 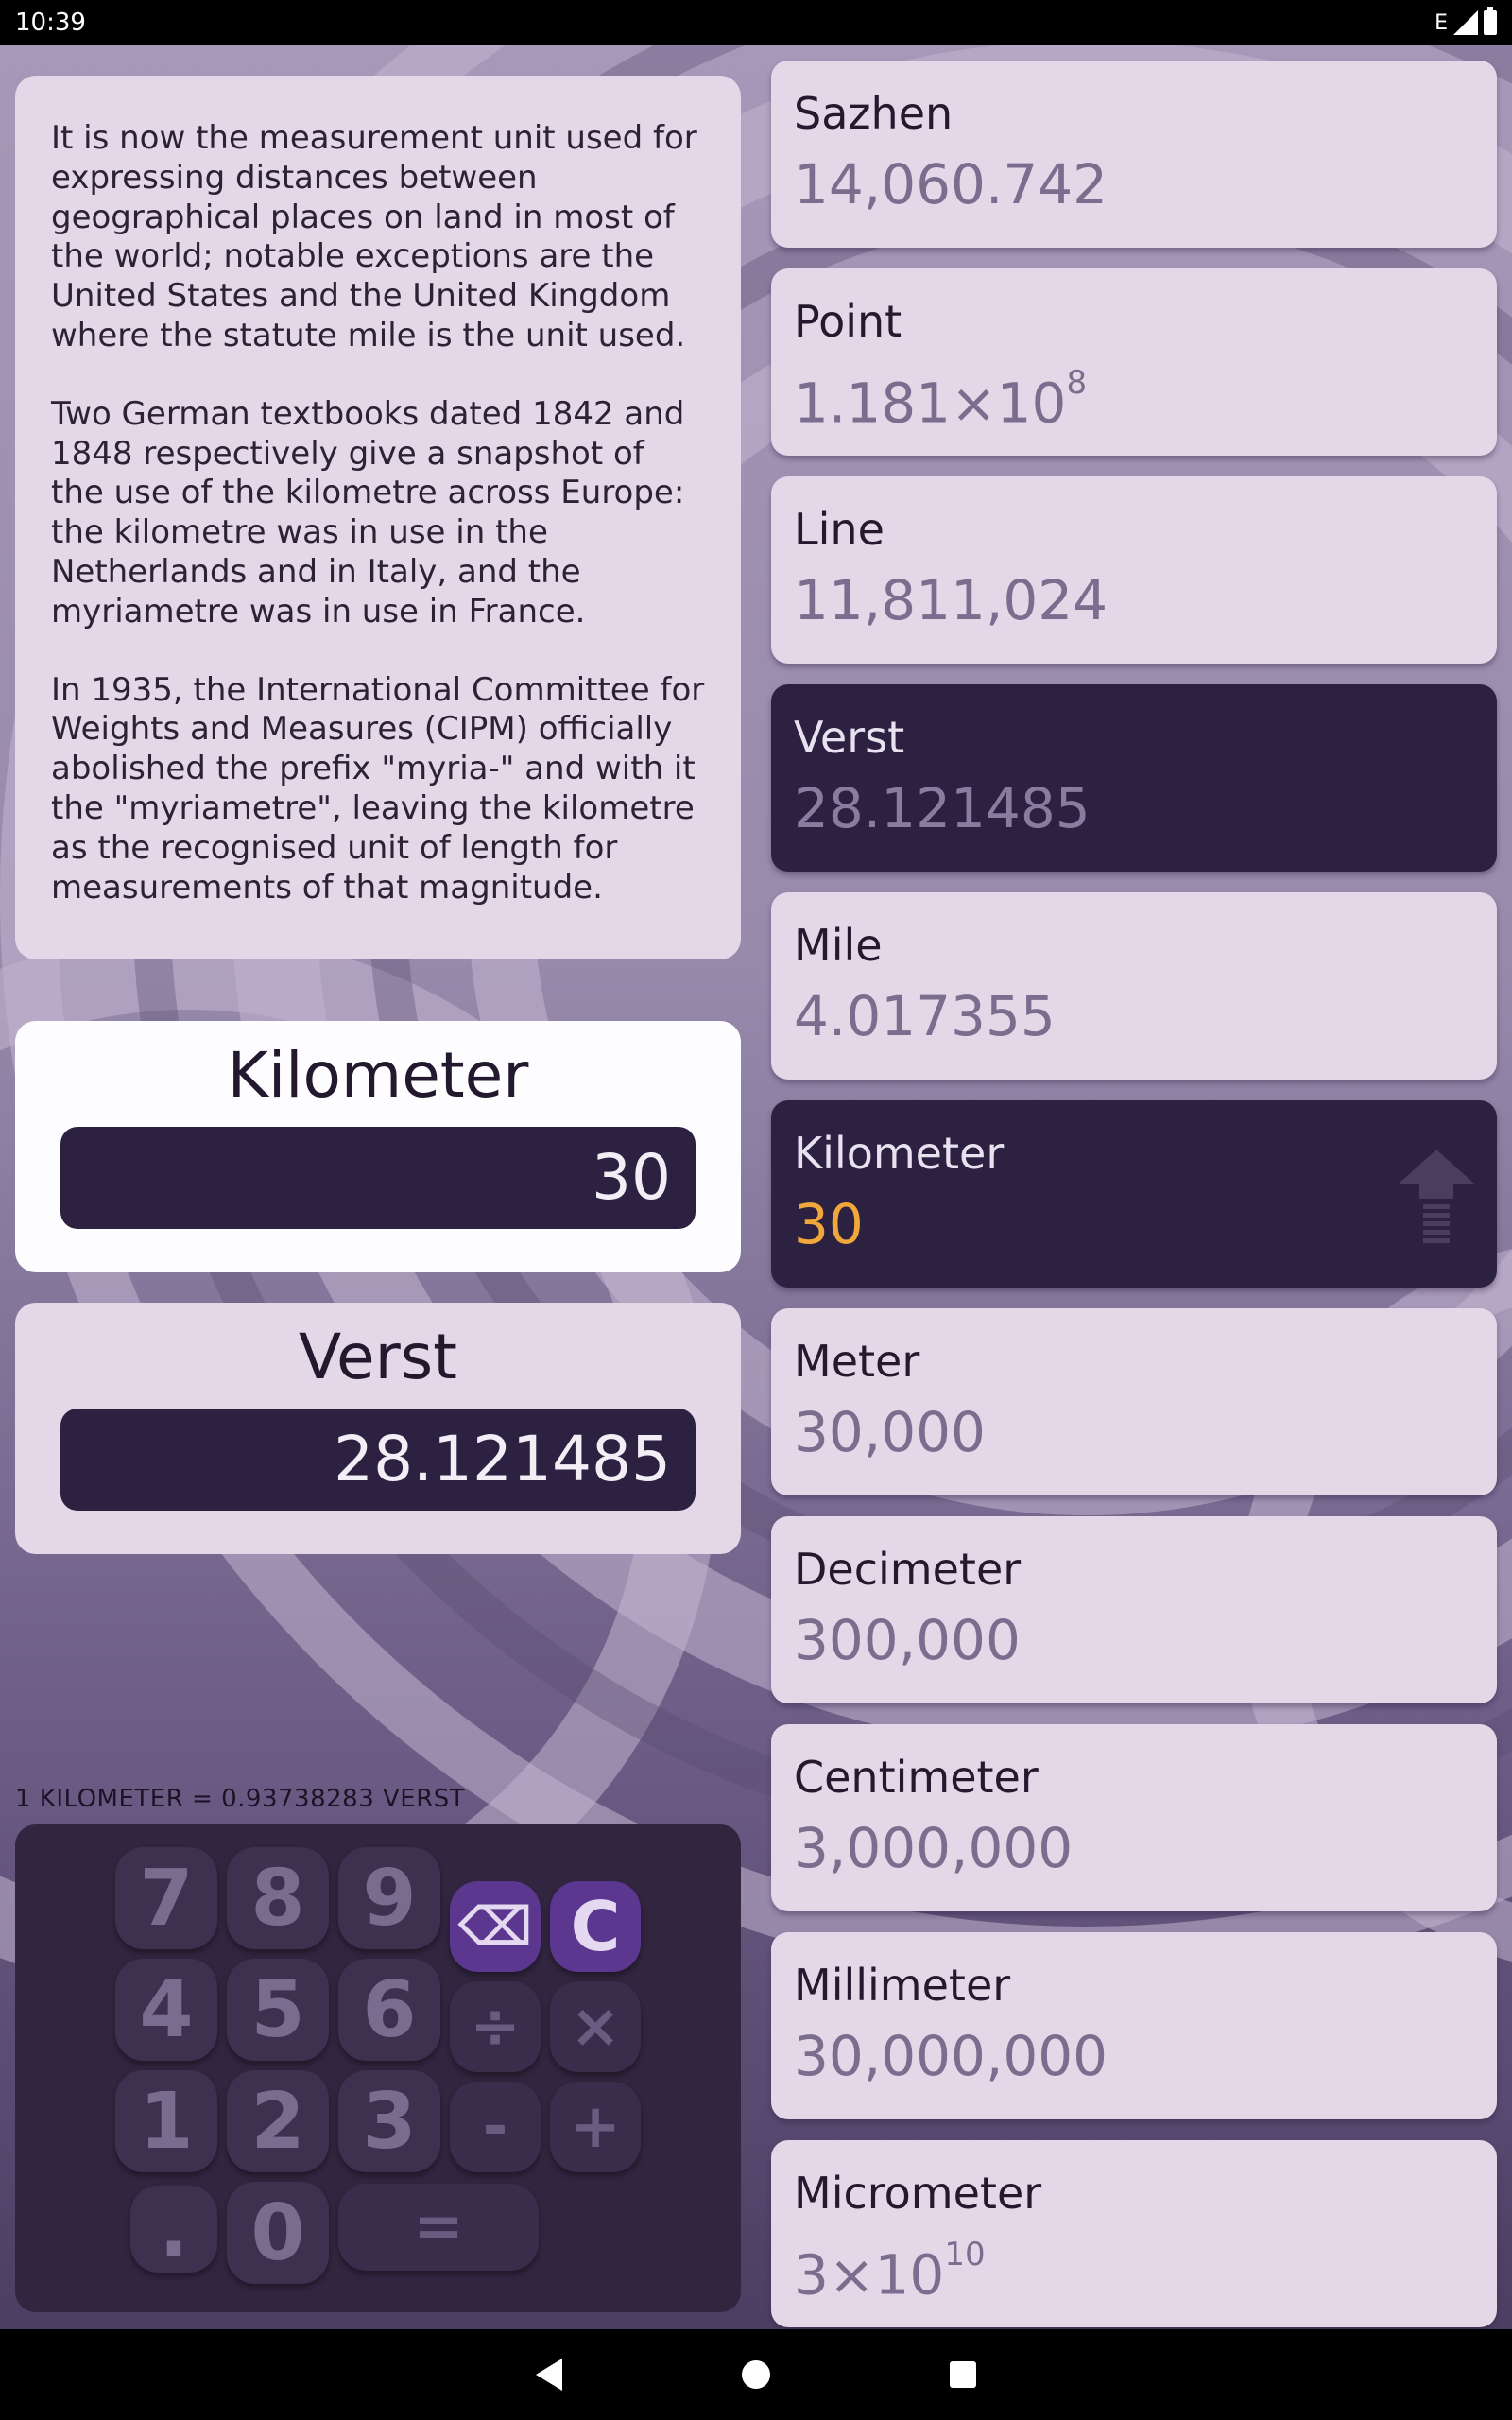 I want to click on from-unit-panel: Kilometer 30, so click(x=378, y=1146).